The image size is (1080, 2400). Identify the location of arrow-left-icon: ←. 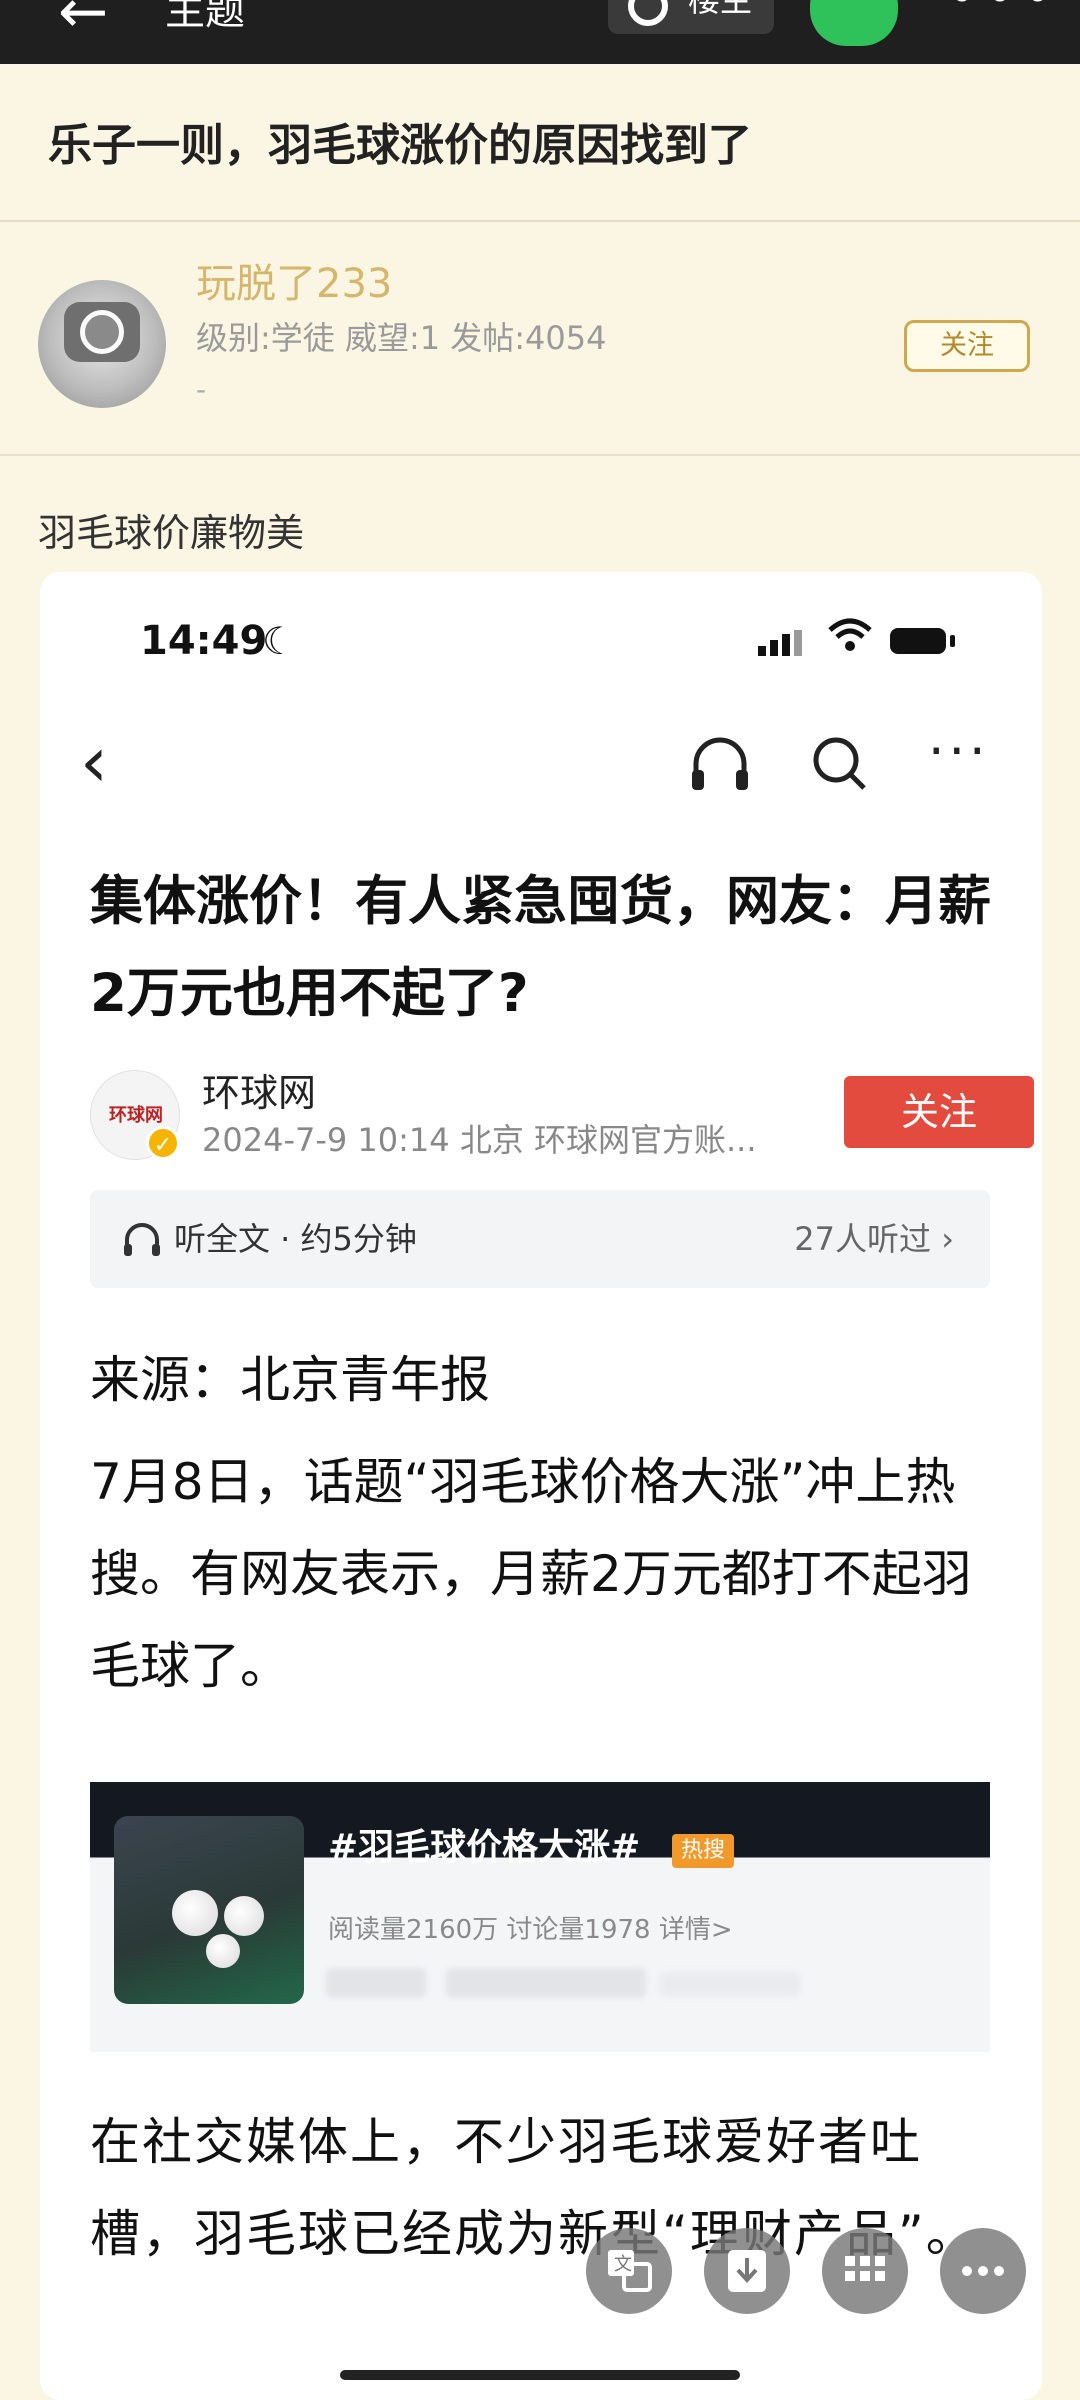
(83, 21).